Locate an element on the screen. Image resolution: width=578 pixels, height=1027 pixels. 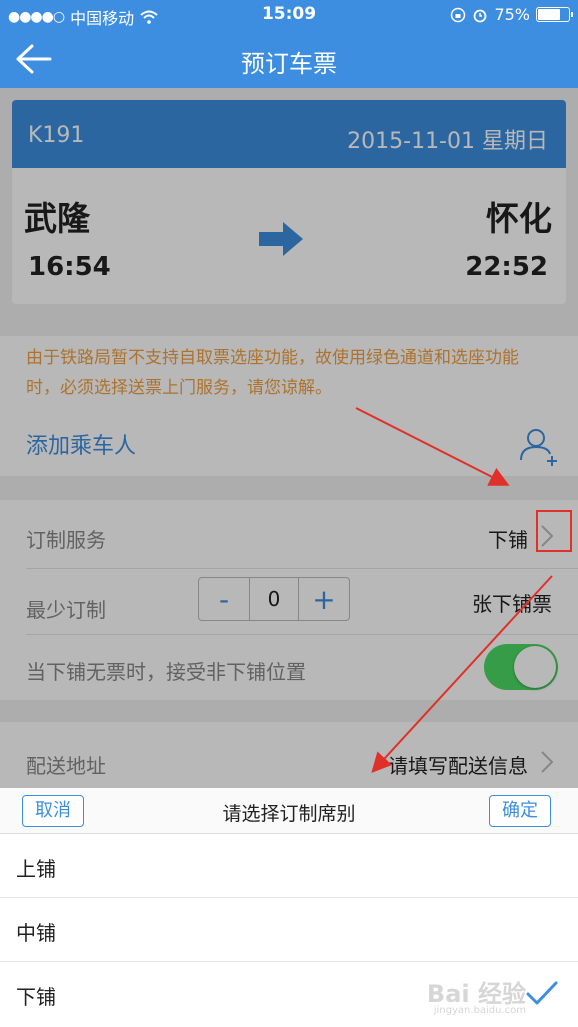
checkmark-icon is located at coordinates (542, 993).